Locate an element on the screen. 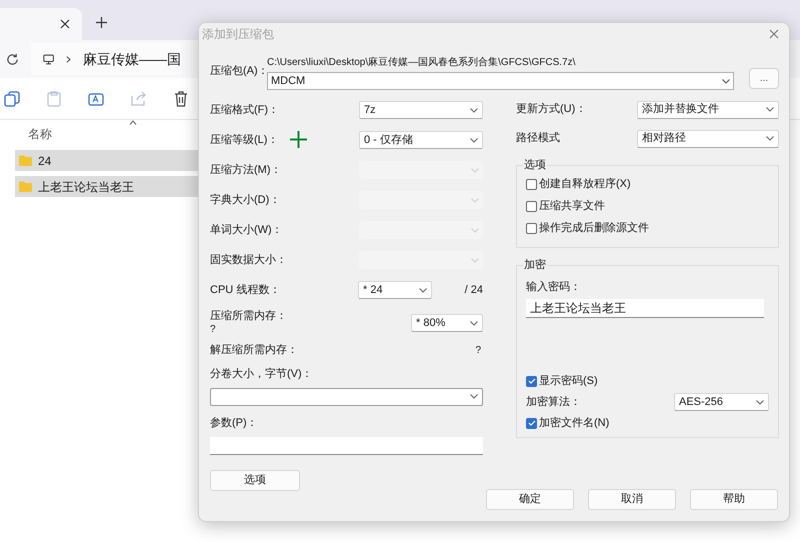  dropdown: * 80% is located at coordinates (447, 323).